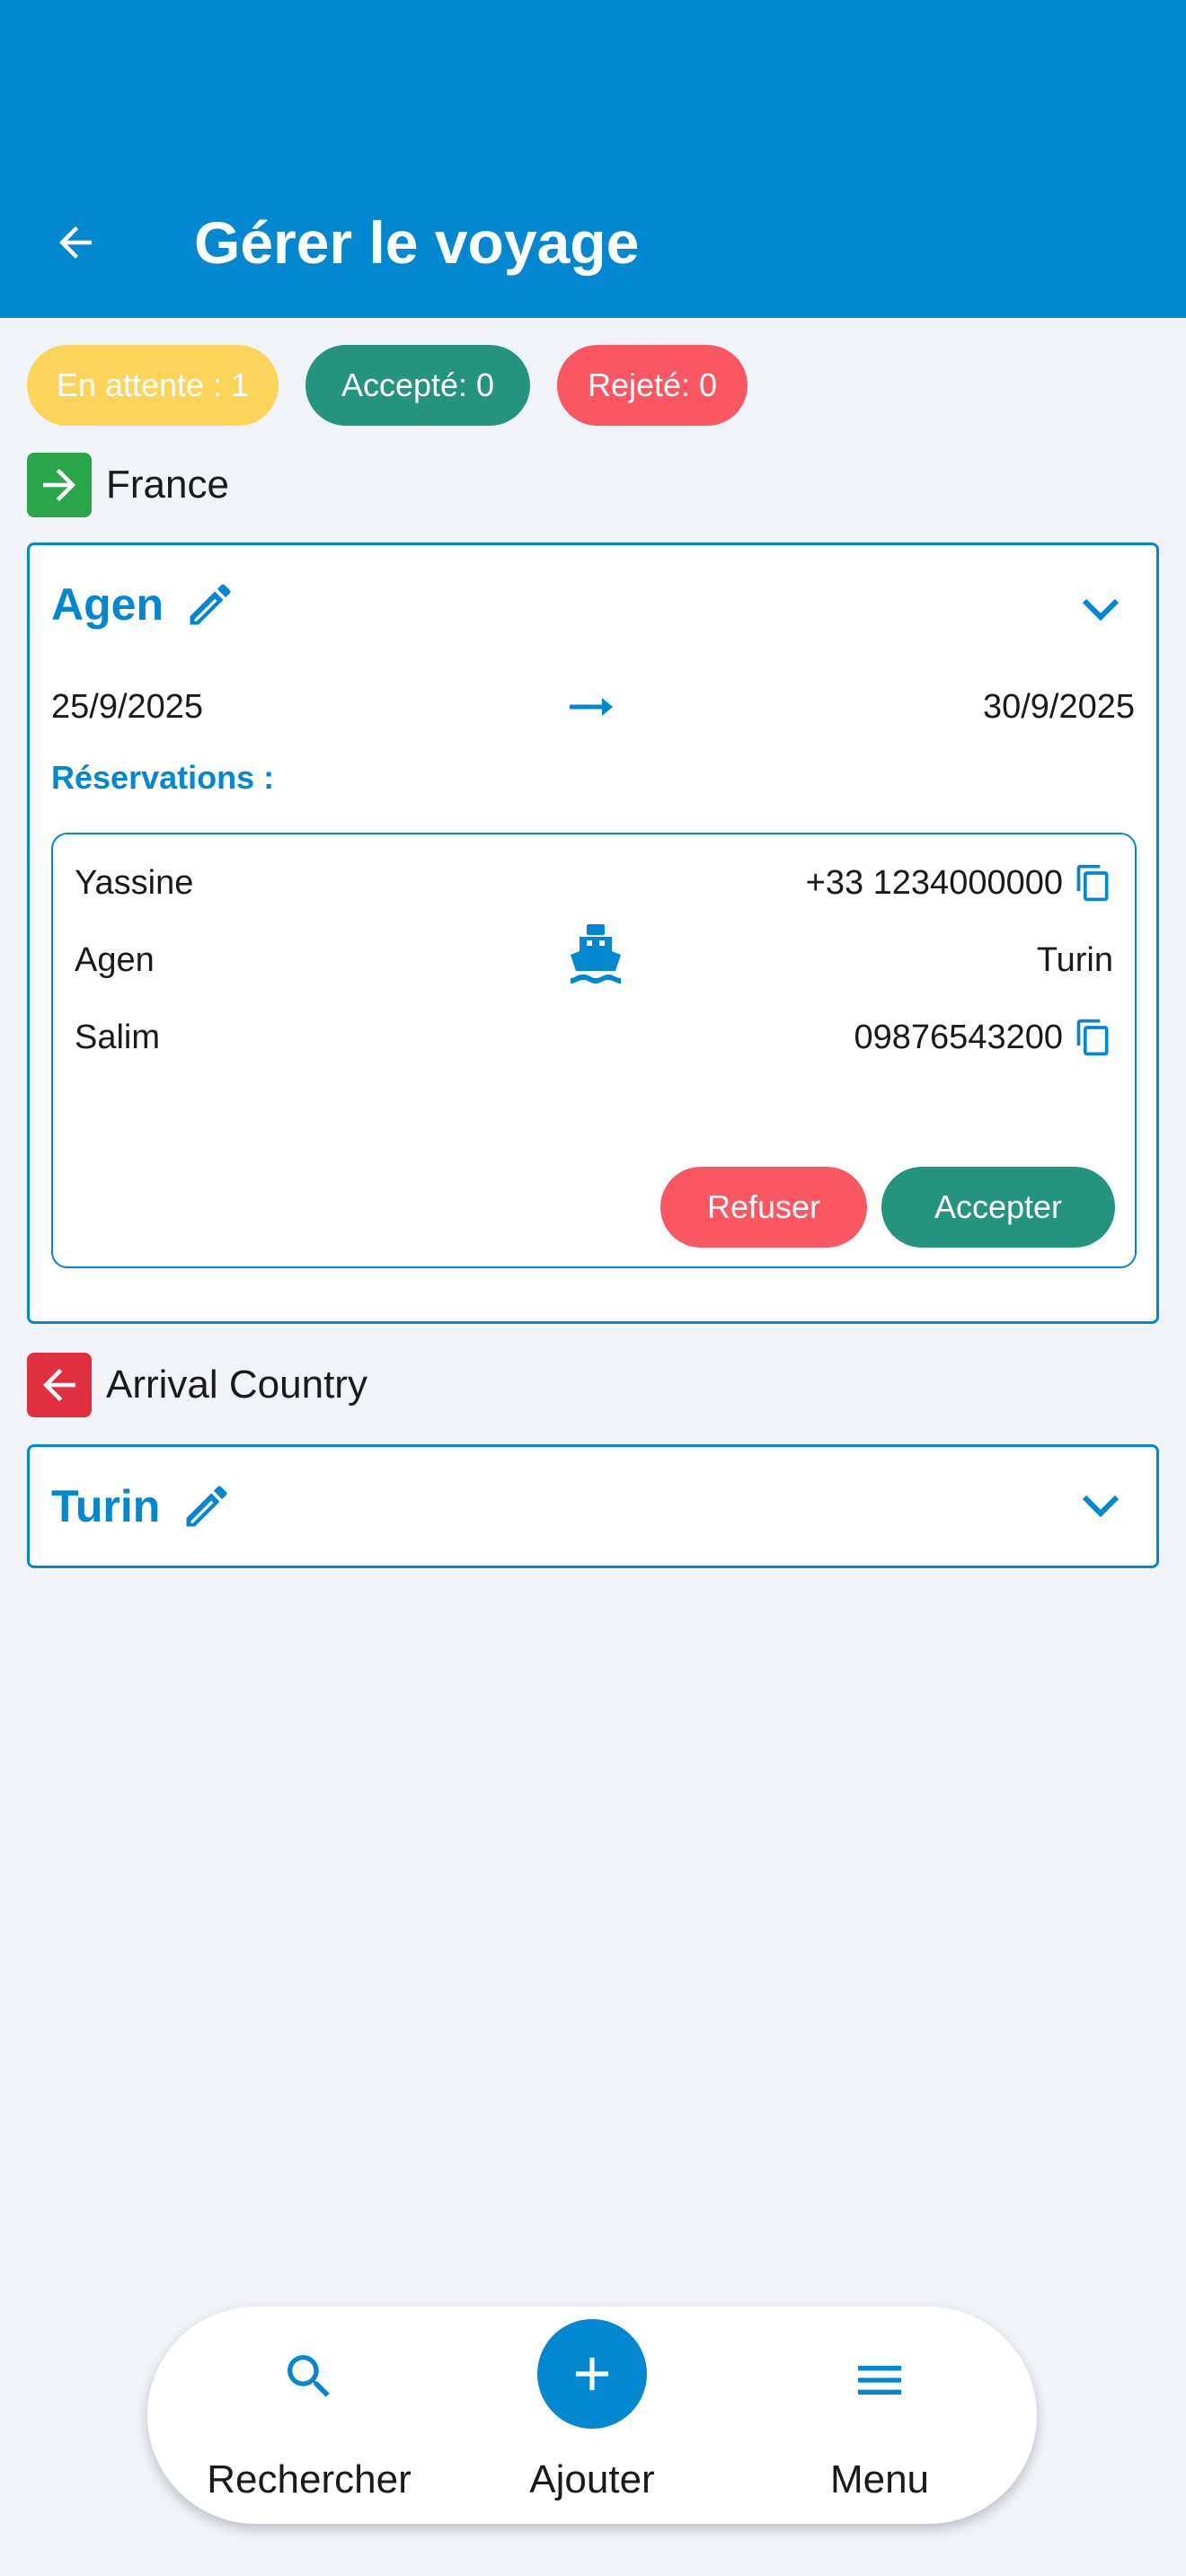  I want to click on nav-search: Rechercher, so click(309, 2415).